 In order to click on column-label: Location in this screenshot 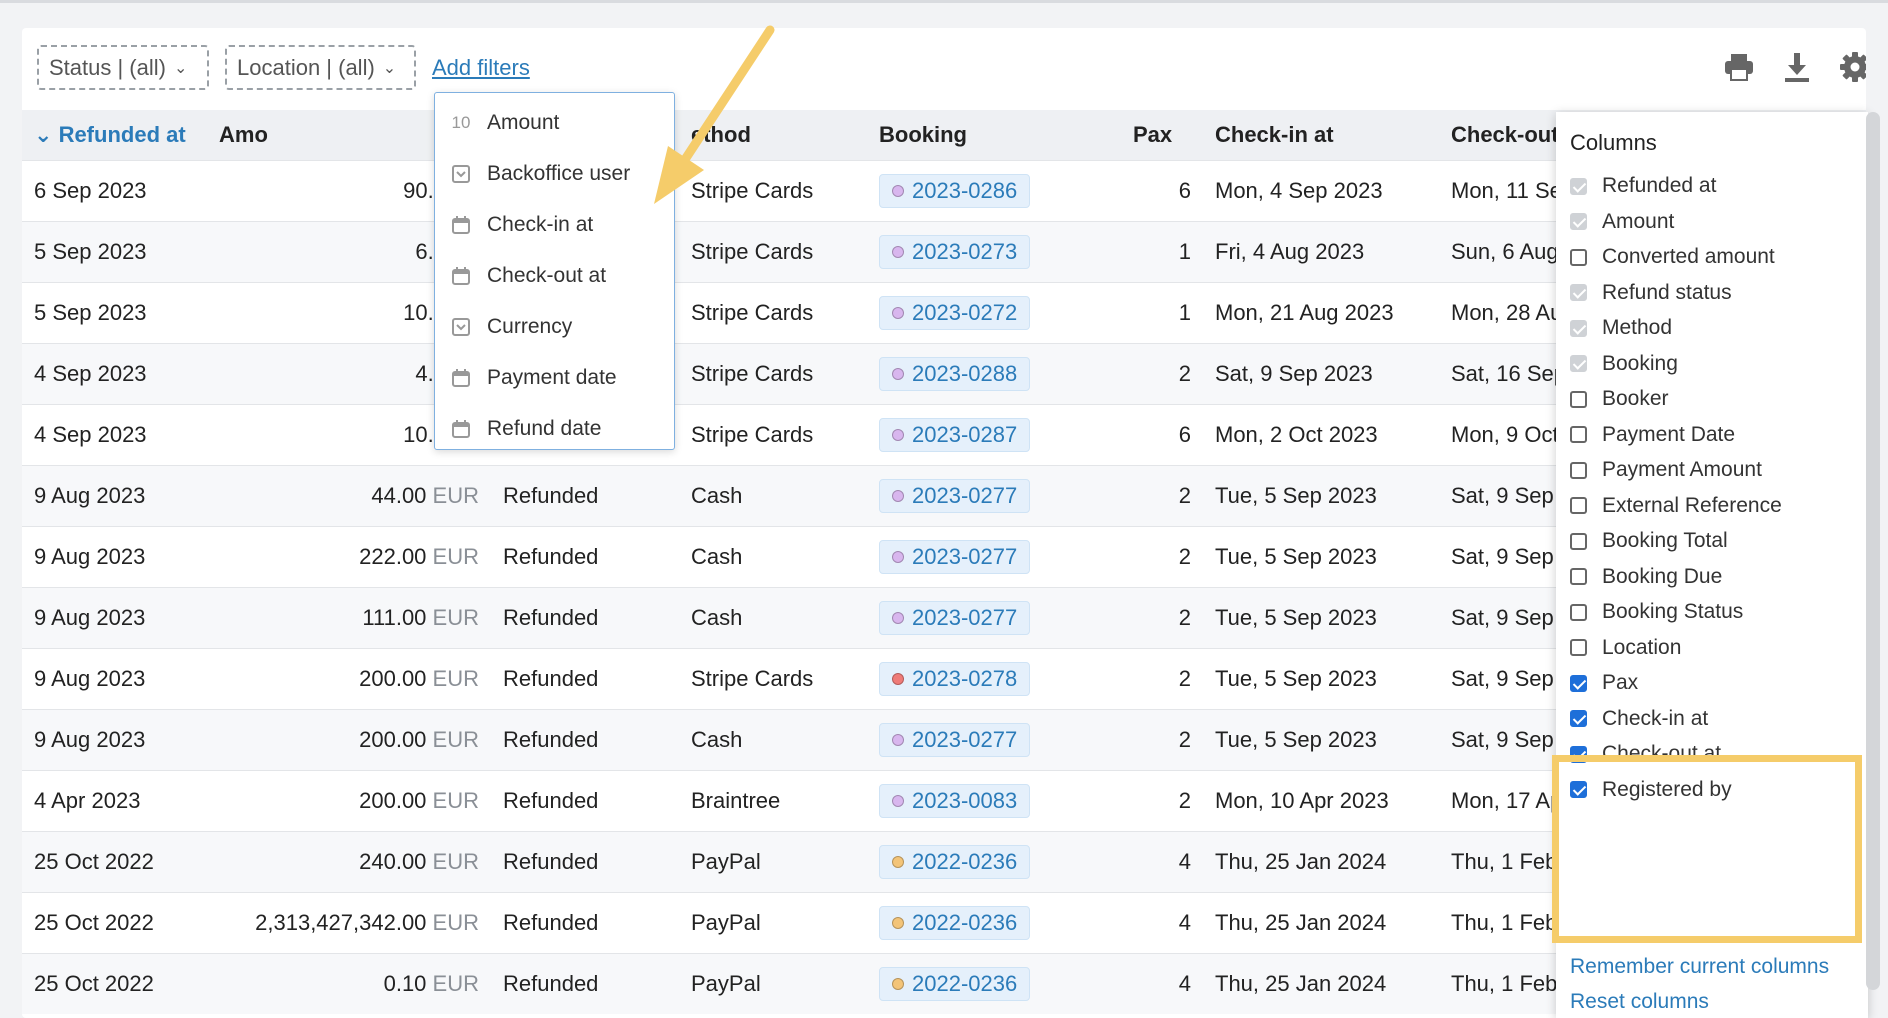, I will do `click(1642, 647)`.